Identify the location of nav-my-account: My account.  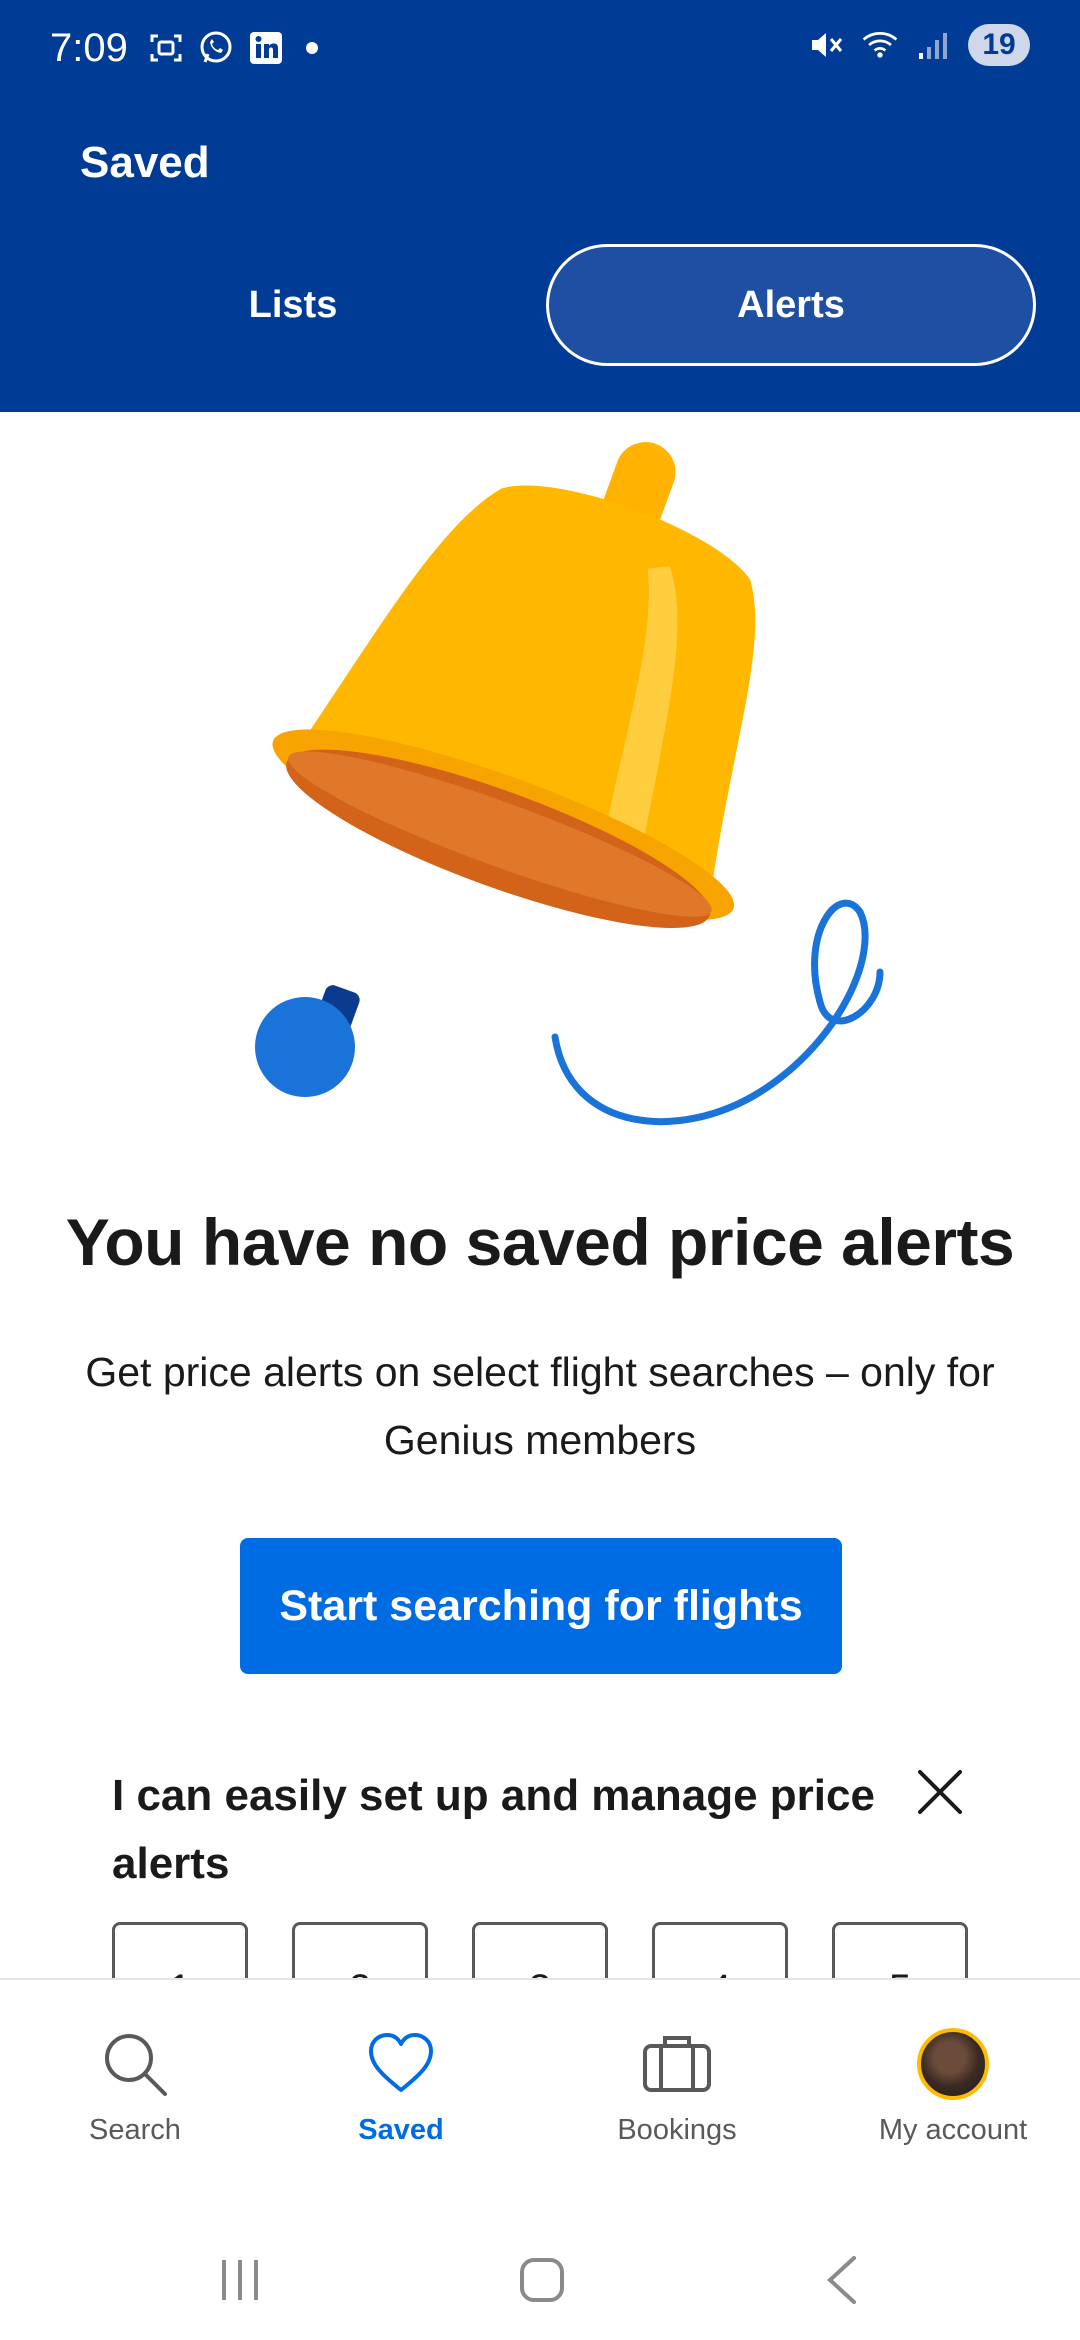
(949, 2096).